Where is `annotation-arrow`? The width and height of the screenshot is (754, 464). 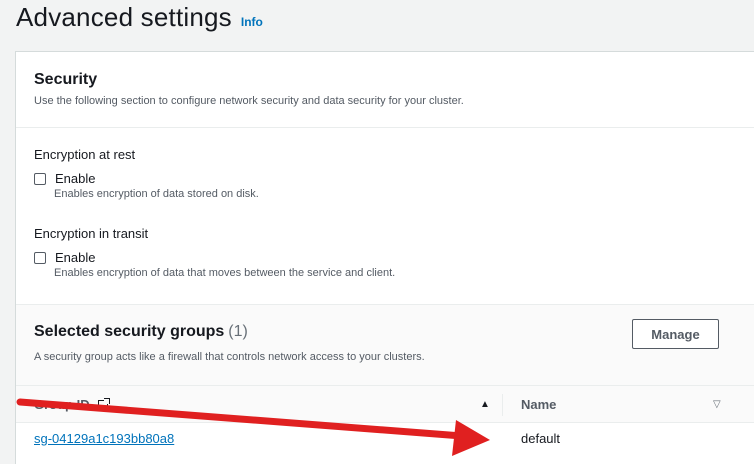 annotation-arrow is located at coordinates (253, 427).